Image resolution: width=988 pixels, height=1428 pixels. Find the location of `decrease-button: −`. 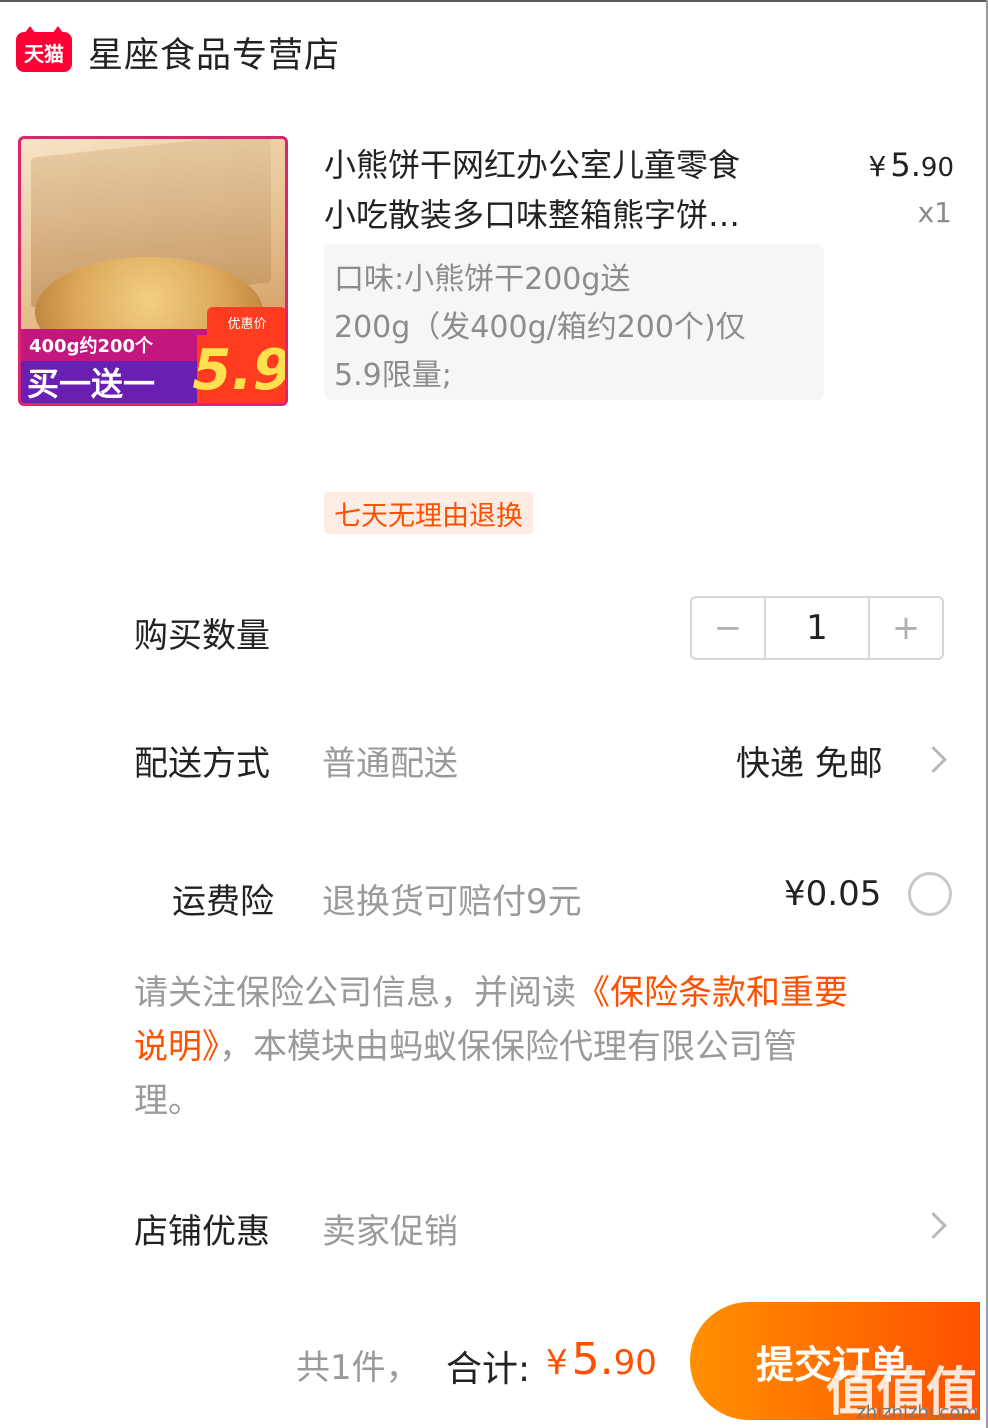

decrease-button: − is located at coordinates (728, 628).